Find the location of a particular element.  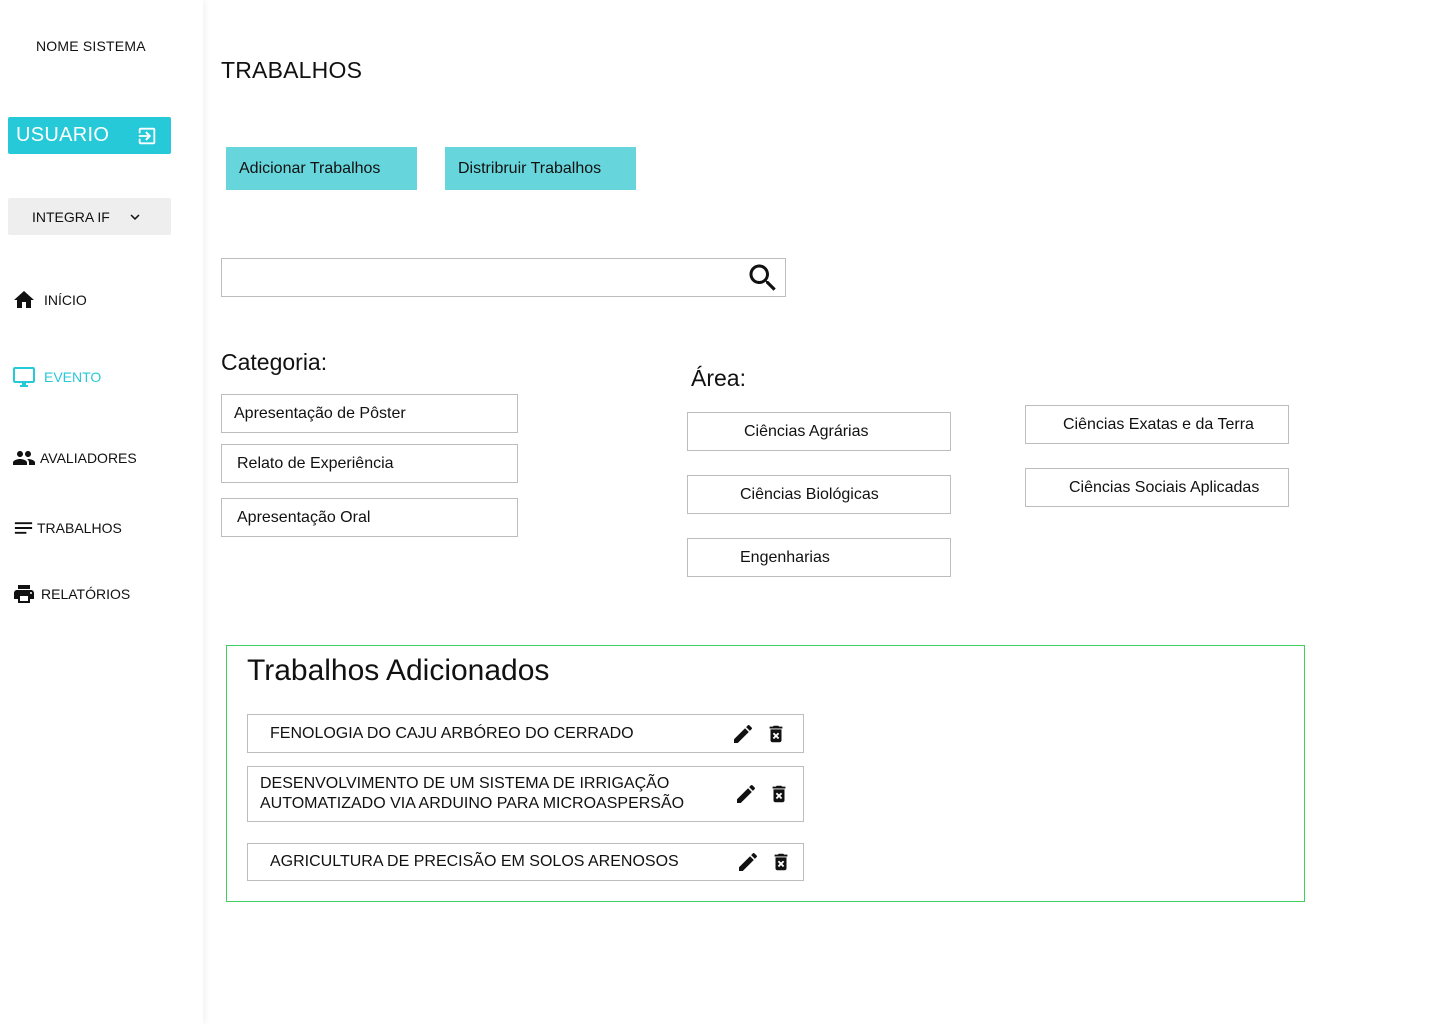

area-option: Ciências Biológicas is located at coordinates (819, 494).